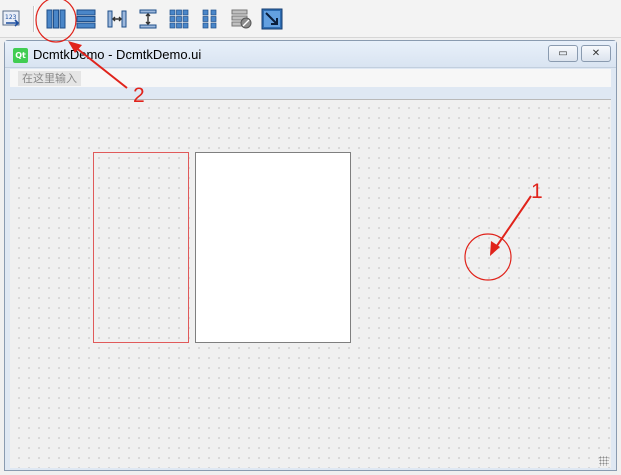  What do you see at coordinates (139, 95) in the screenshot?
I see `annotation-label-2: 2` at bounding box center [139, 95].